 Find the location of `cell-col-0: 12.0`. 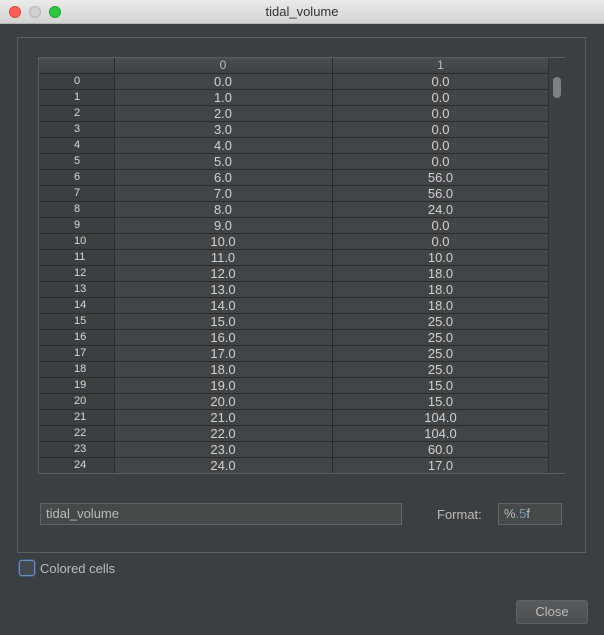

cell-col-0: 12.0 is located at coordinates (223, 273).